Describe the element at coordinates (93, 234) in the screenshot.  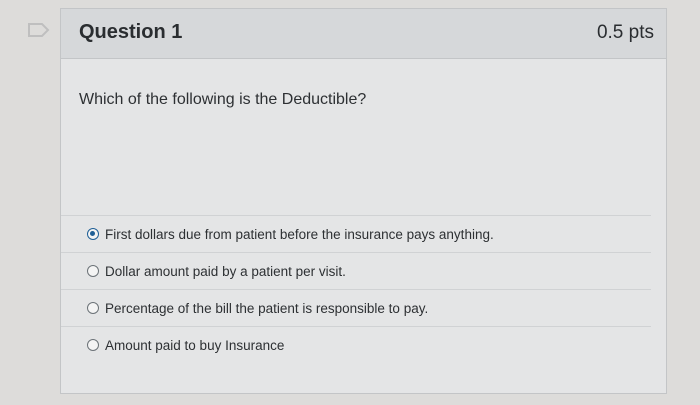
I see `radio-selected-icon` at that location.